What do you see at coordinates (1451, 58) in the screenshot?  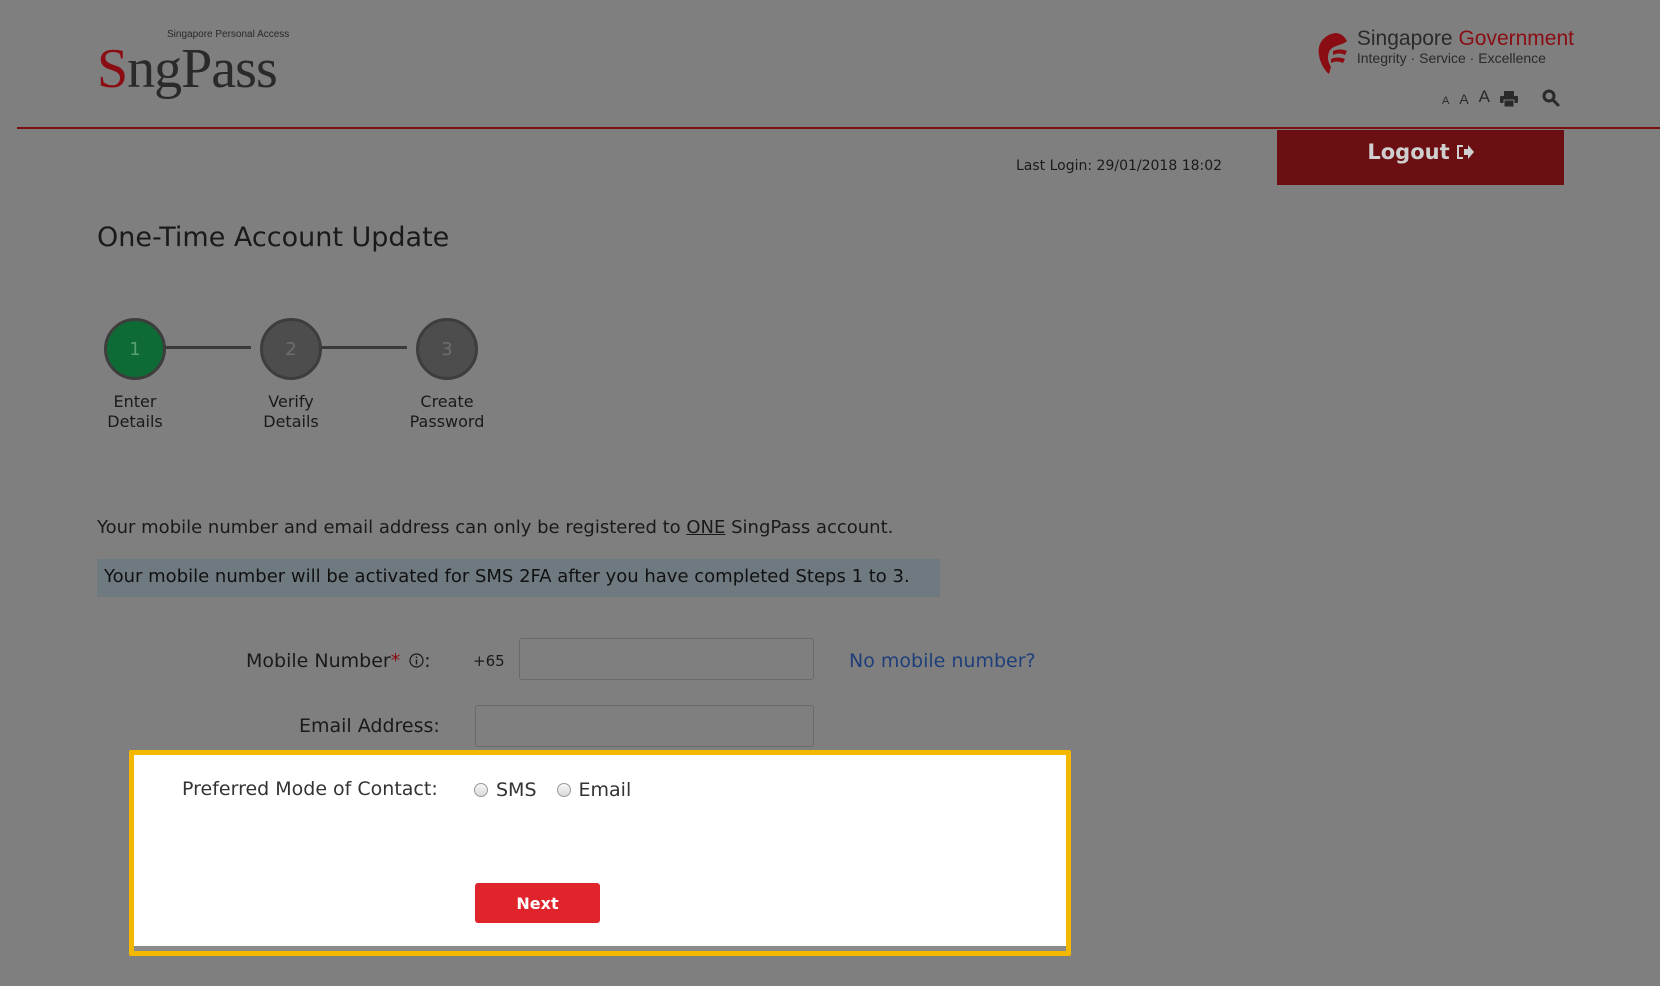 I see `gov-tagline: Integrity · Service · Excellence` at bounding box center [1451, 58].